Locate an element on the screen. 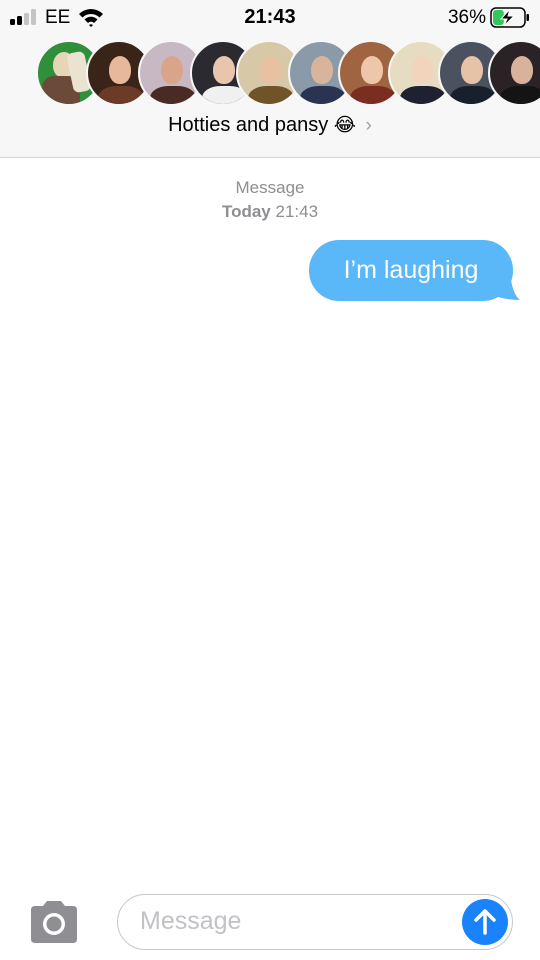 The image size is (540, 960). group-avatars is located at coordinates (270, 74).